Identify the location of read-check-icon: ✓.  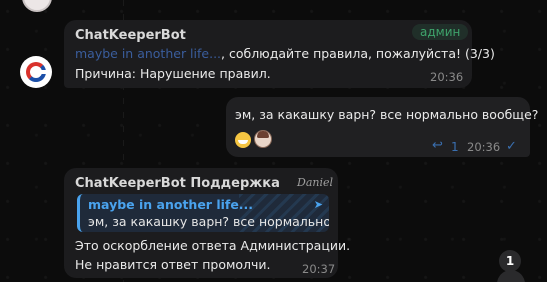
(511, 146).